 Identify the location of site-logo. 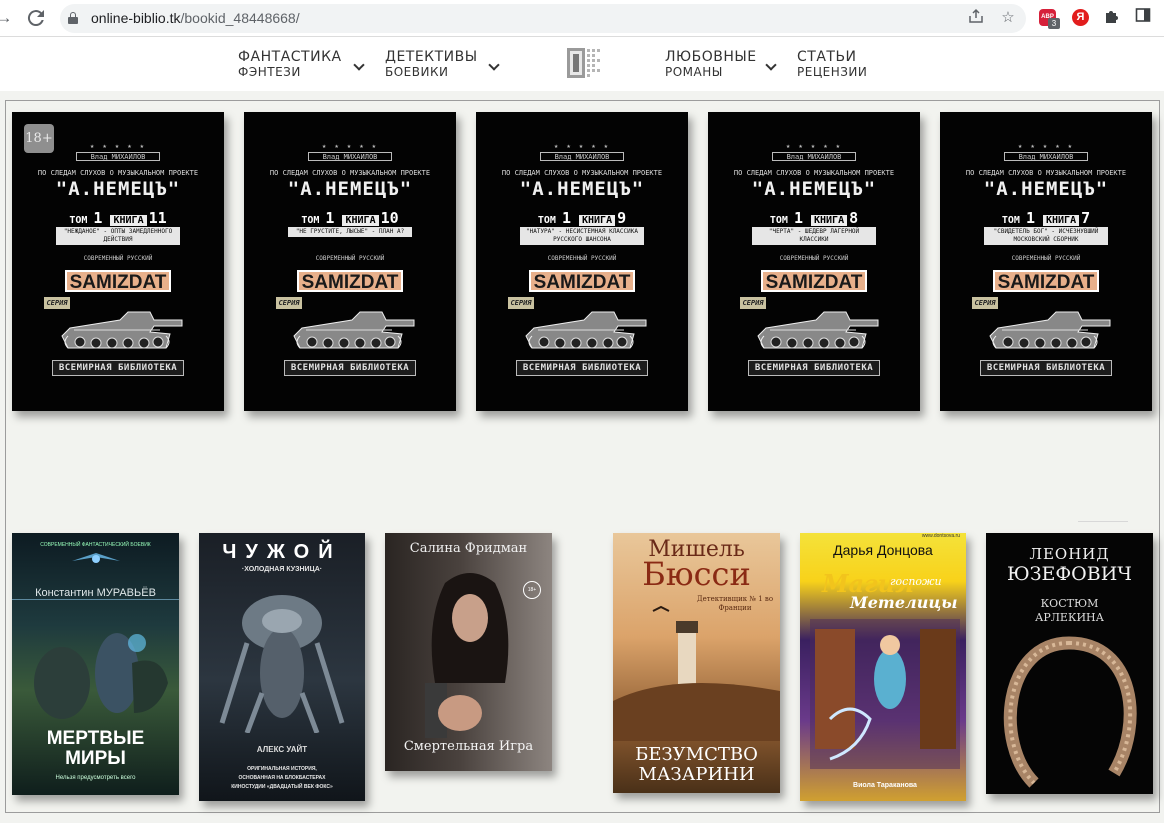
(583, 63).